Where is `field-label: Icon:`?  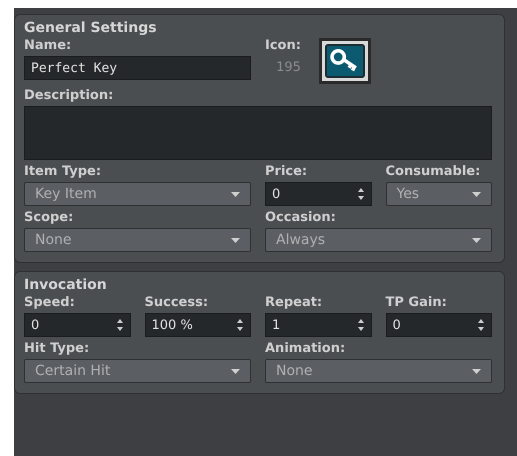
field-label: Icon: is located at coordinates (283, 45).